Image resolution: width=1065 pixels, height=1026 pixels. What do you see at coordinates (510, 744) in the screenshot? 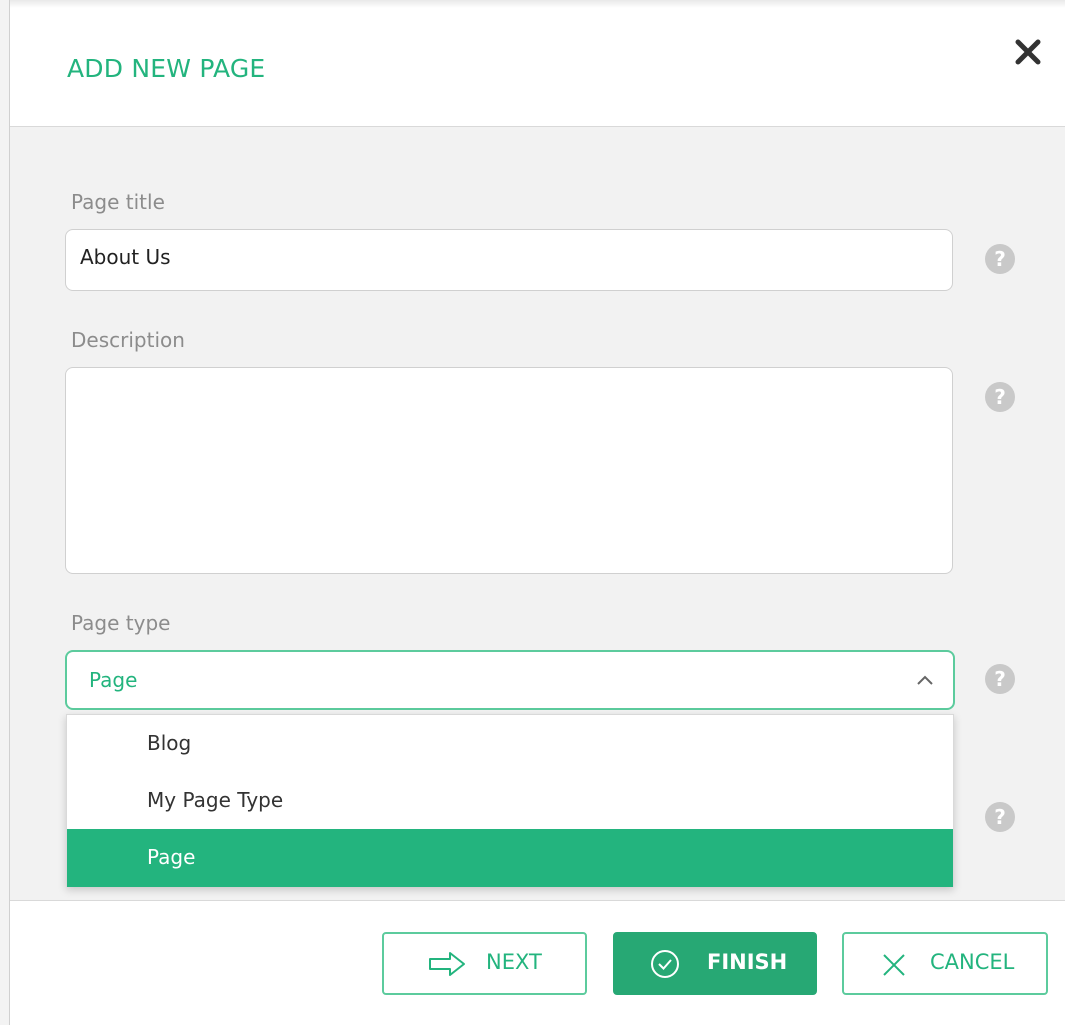
I see `dropdown-option-blog: Blog` at bounding box center [510, 744].